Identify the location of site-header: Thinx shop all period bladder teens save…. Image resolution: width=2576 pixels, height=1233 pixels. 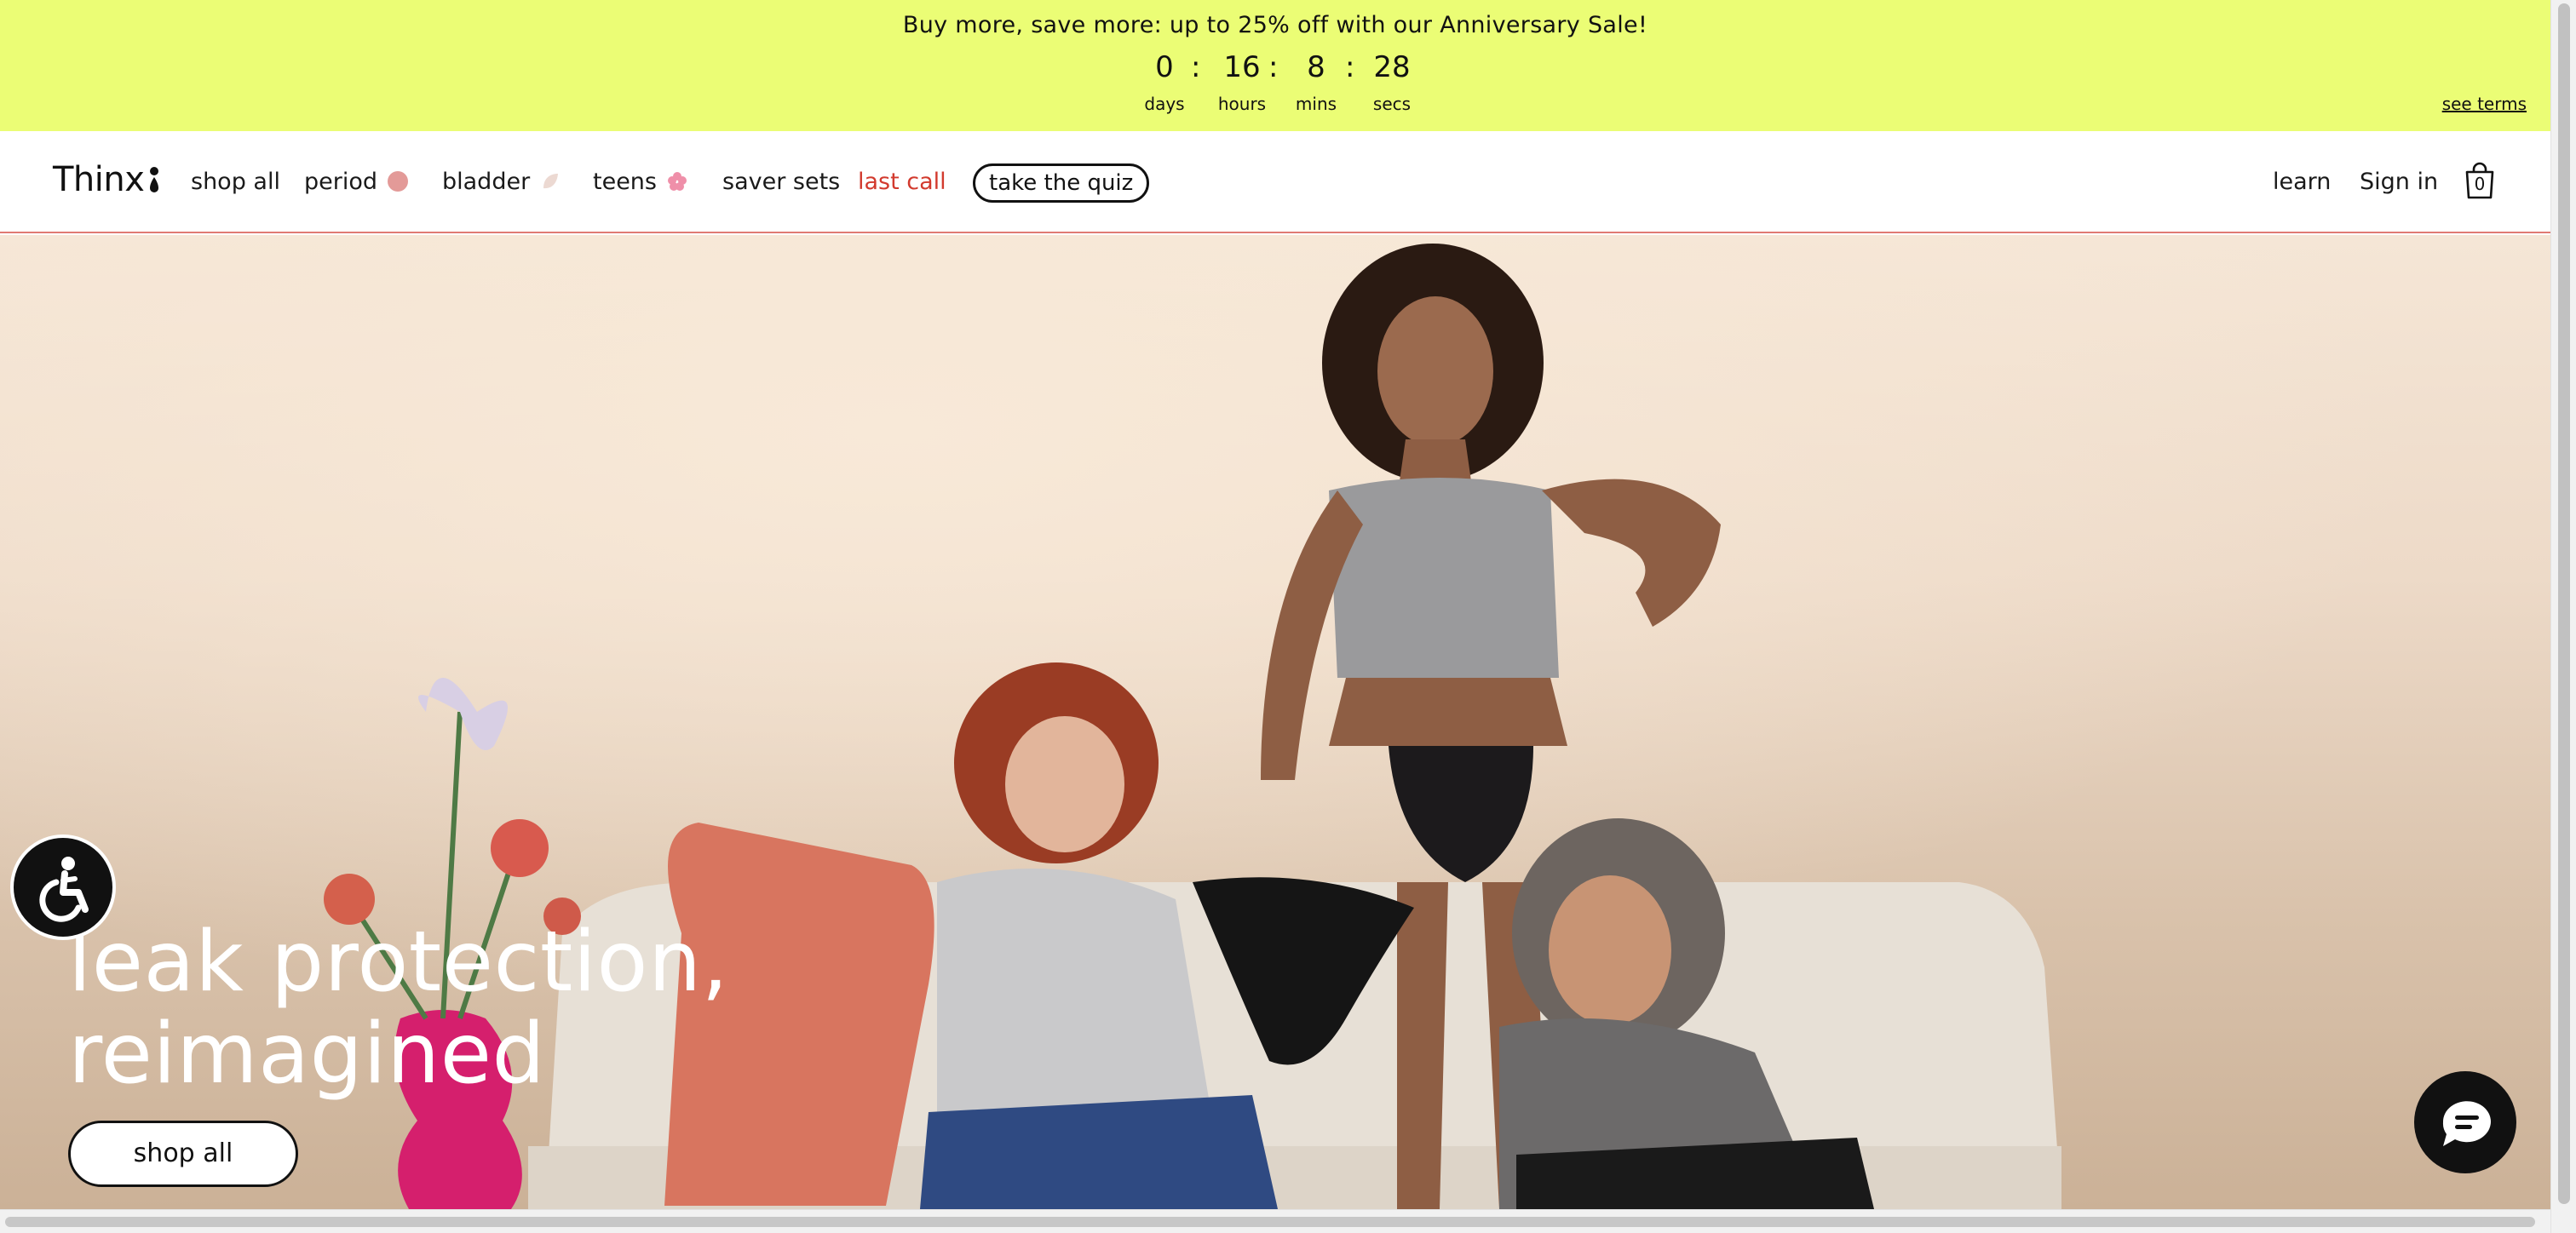
(1275, 182).